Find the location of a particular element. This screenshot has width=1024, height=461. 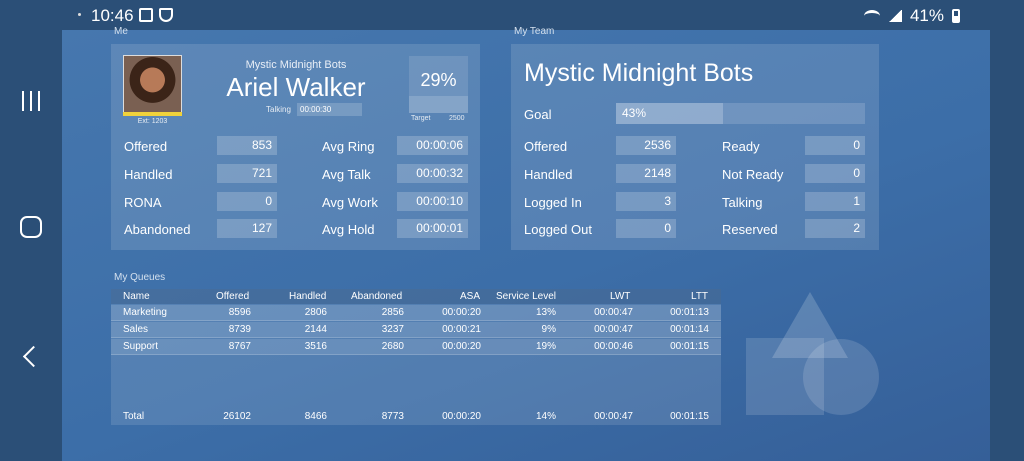

me-stat-value: 853 is located at coordinates (247, 145).